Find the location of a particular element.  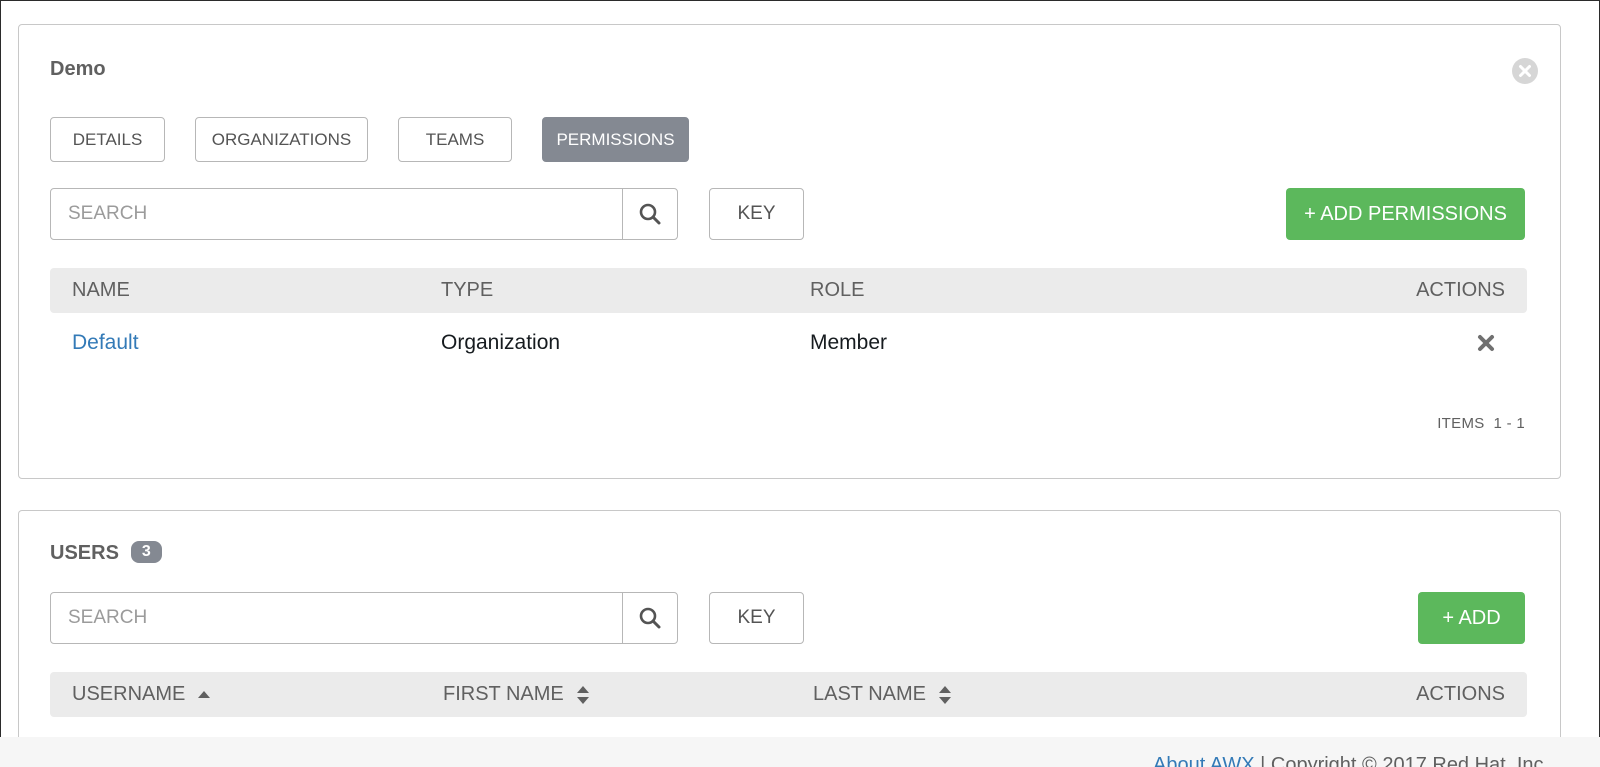

add-permissions-button: + ADD PERMISSIONS is located at coordinates (1405, 214).